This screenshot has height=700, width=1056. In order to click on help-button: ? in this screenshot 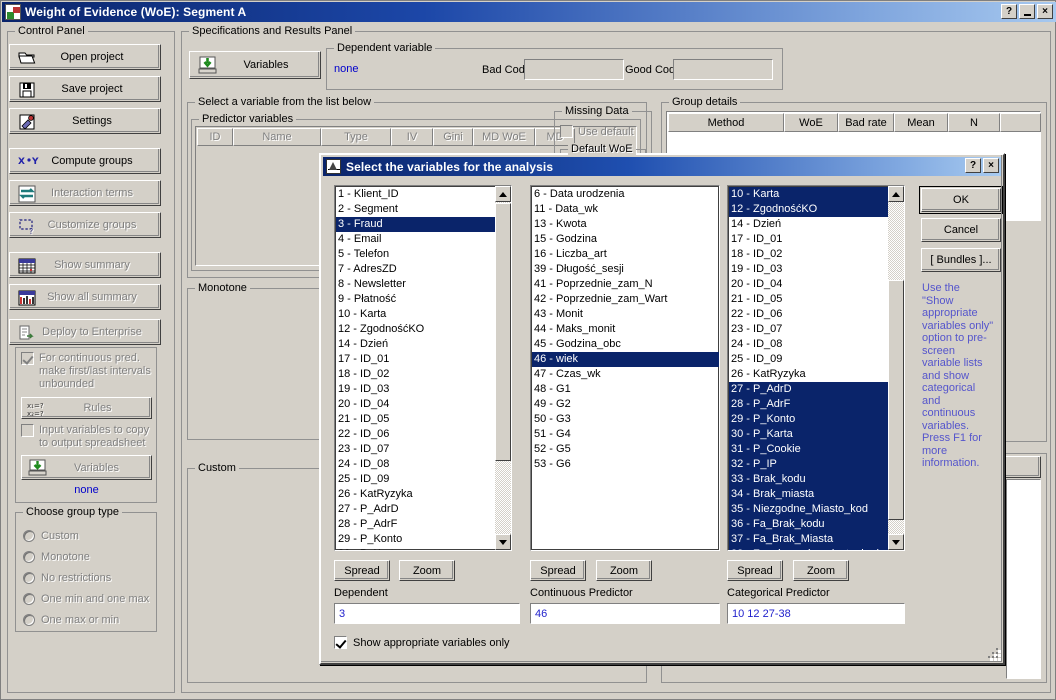, I will do `click(1009, 11)`.